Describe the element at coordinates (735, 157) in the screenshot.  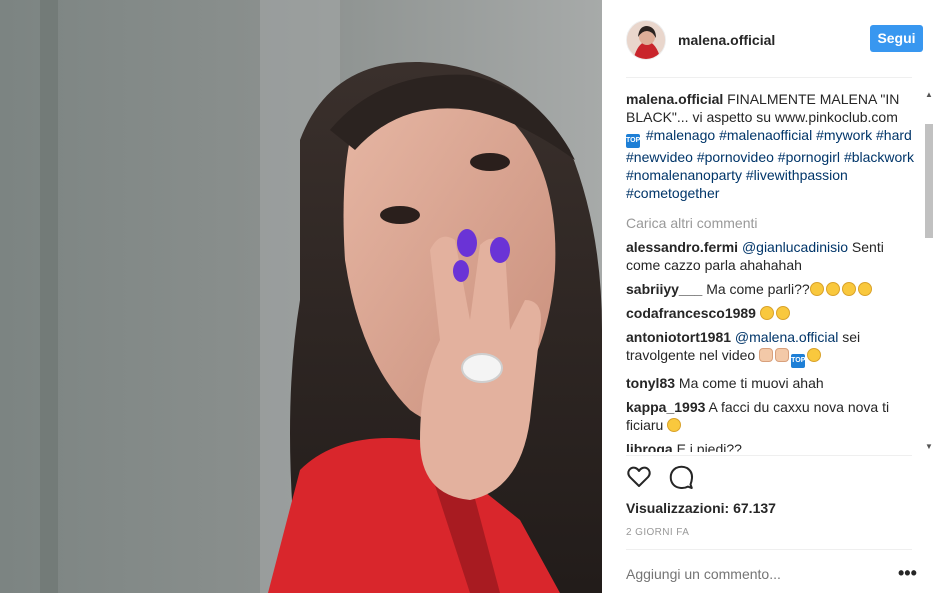
I see `hashtag: #pornovideo` at that location.